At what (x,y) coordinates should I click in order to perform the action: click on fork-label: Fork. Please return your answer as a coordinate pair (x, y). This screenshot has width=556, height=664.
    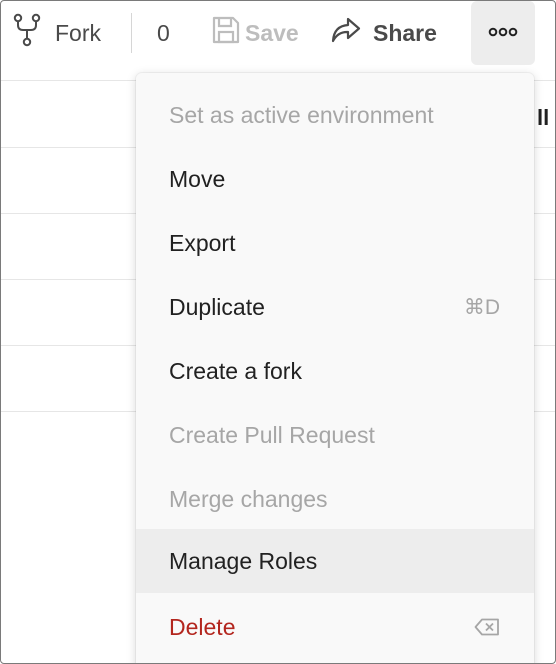
    Looking at the image, I should click on (78, 32).